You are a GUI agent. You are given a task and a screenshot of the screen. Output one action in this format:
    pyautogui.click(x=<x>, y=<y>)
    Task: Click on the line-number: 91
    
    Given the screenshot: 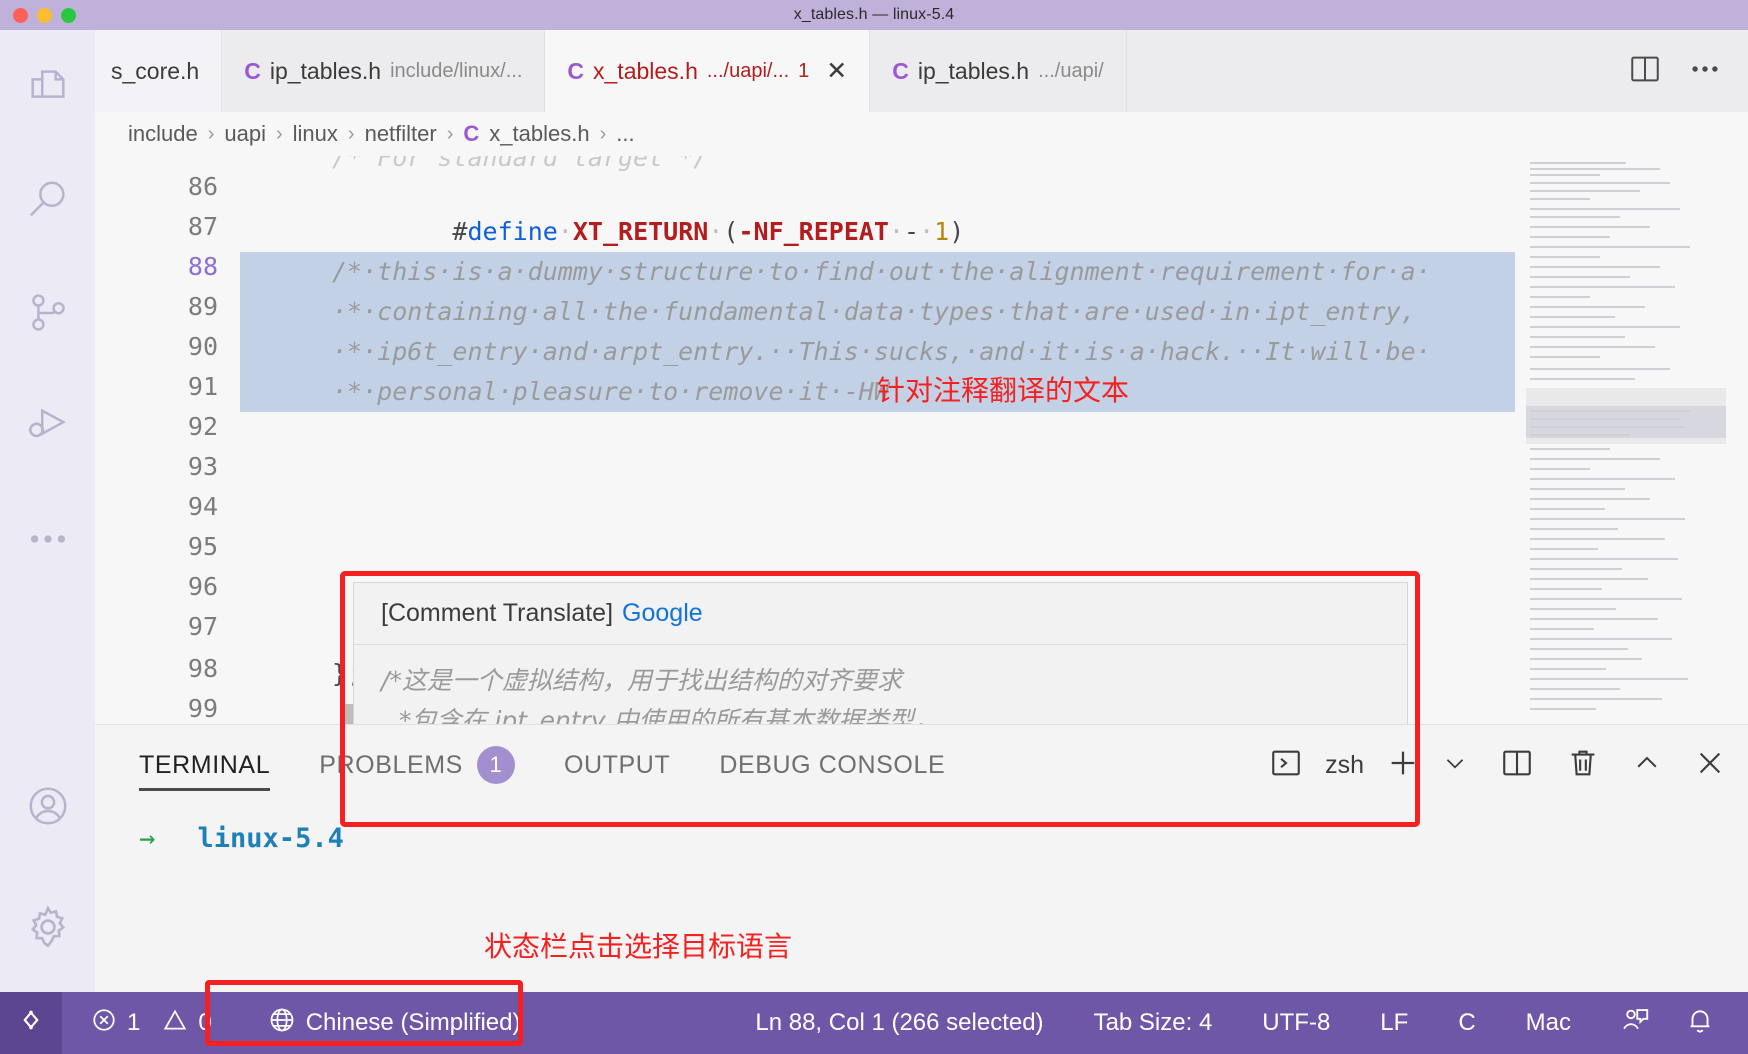 What is the action you would take?
    pyautogui.click(x=202, y=386)
    